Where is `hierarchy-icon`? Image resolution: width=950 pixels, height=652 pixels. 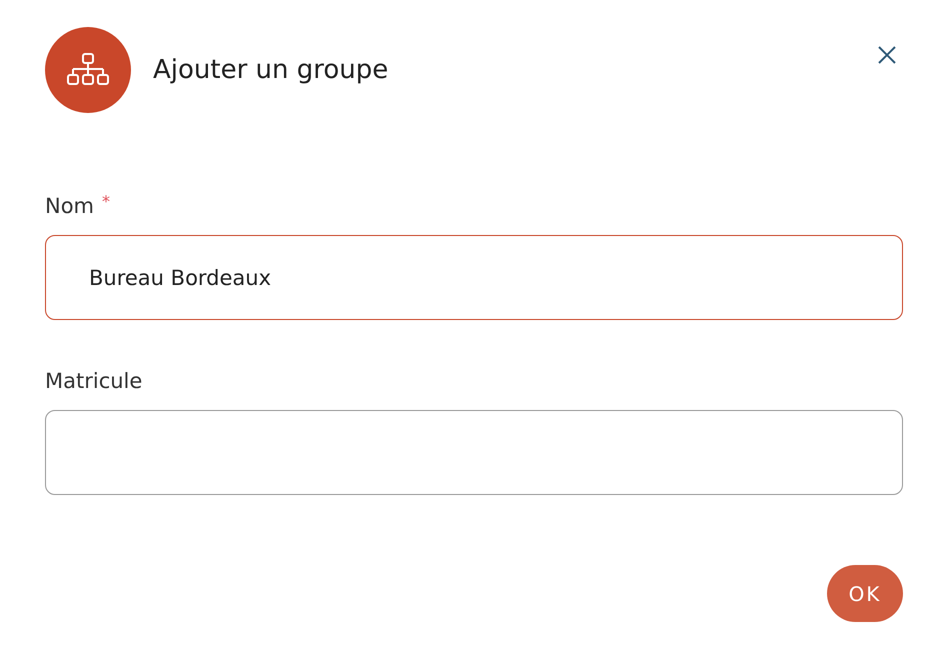 hierarchy-icon is located at coordinates (88, 70).